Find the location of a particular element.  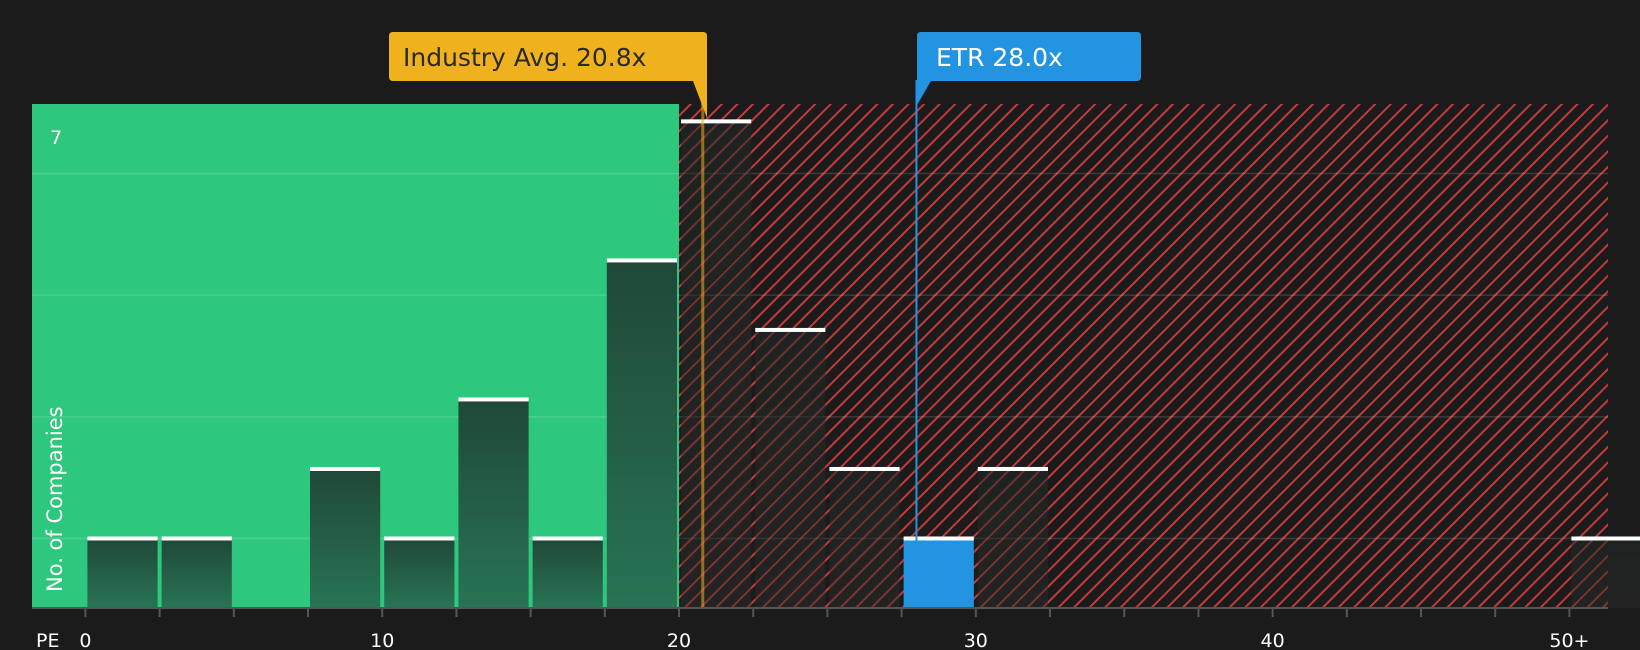

y-max-label: 7 is located at coordinates (56, 138).